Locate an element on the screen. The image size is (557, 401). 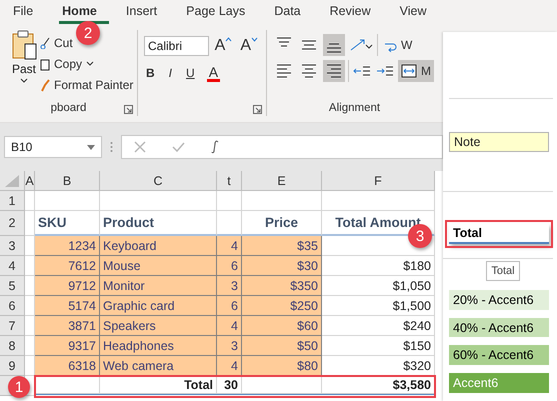
row-header: 6 is located at coordinates (12, 306).